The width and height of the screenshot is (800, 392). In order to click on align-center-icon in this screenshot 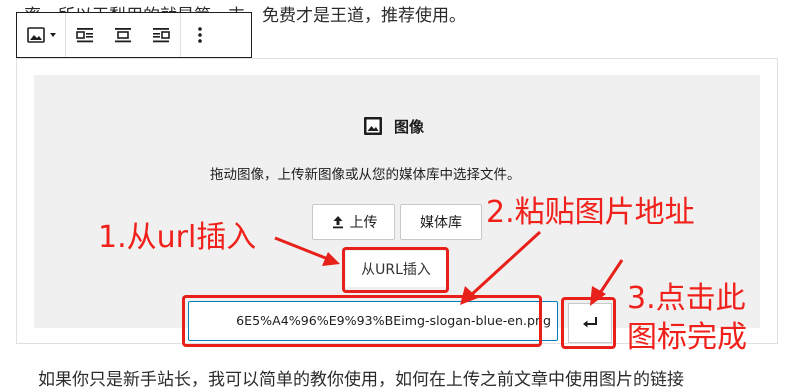, I will do `click(123, 35)`.